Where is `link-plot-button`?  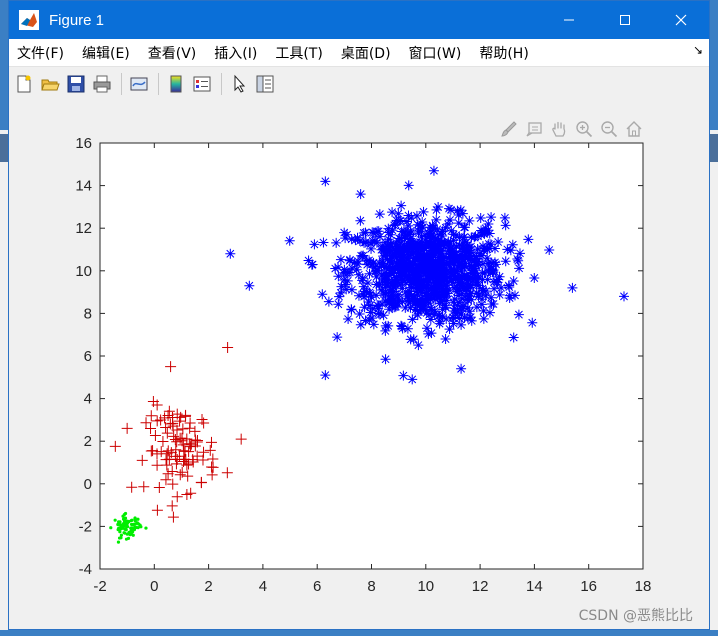
link-plot-button is located at coordinates (139, 84).